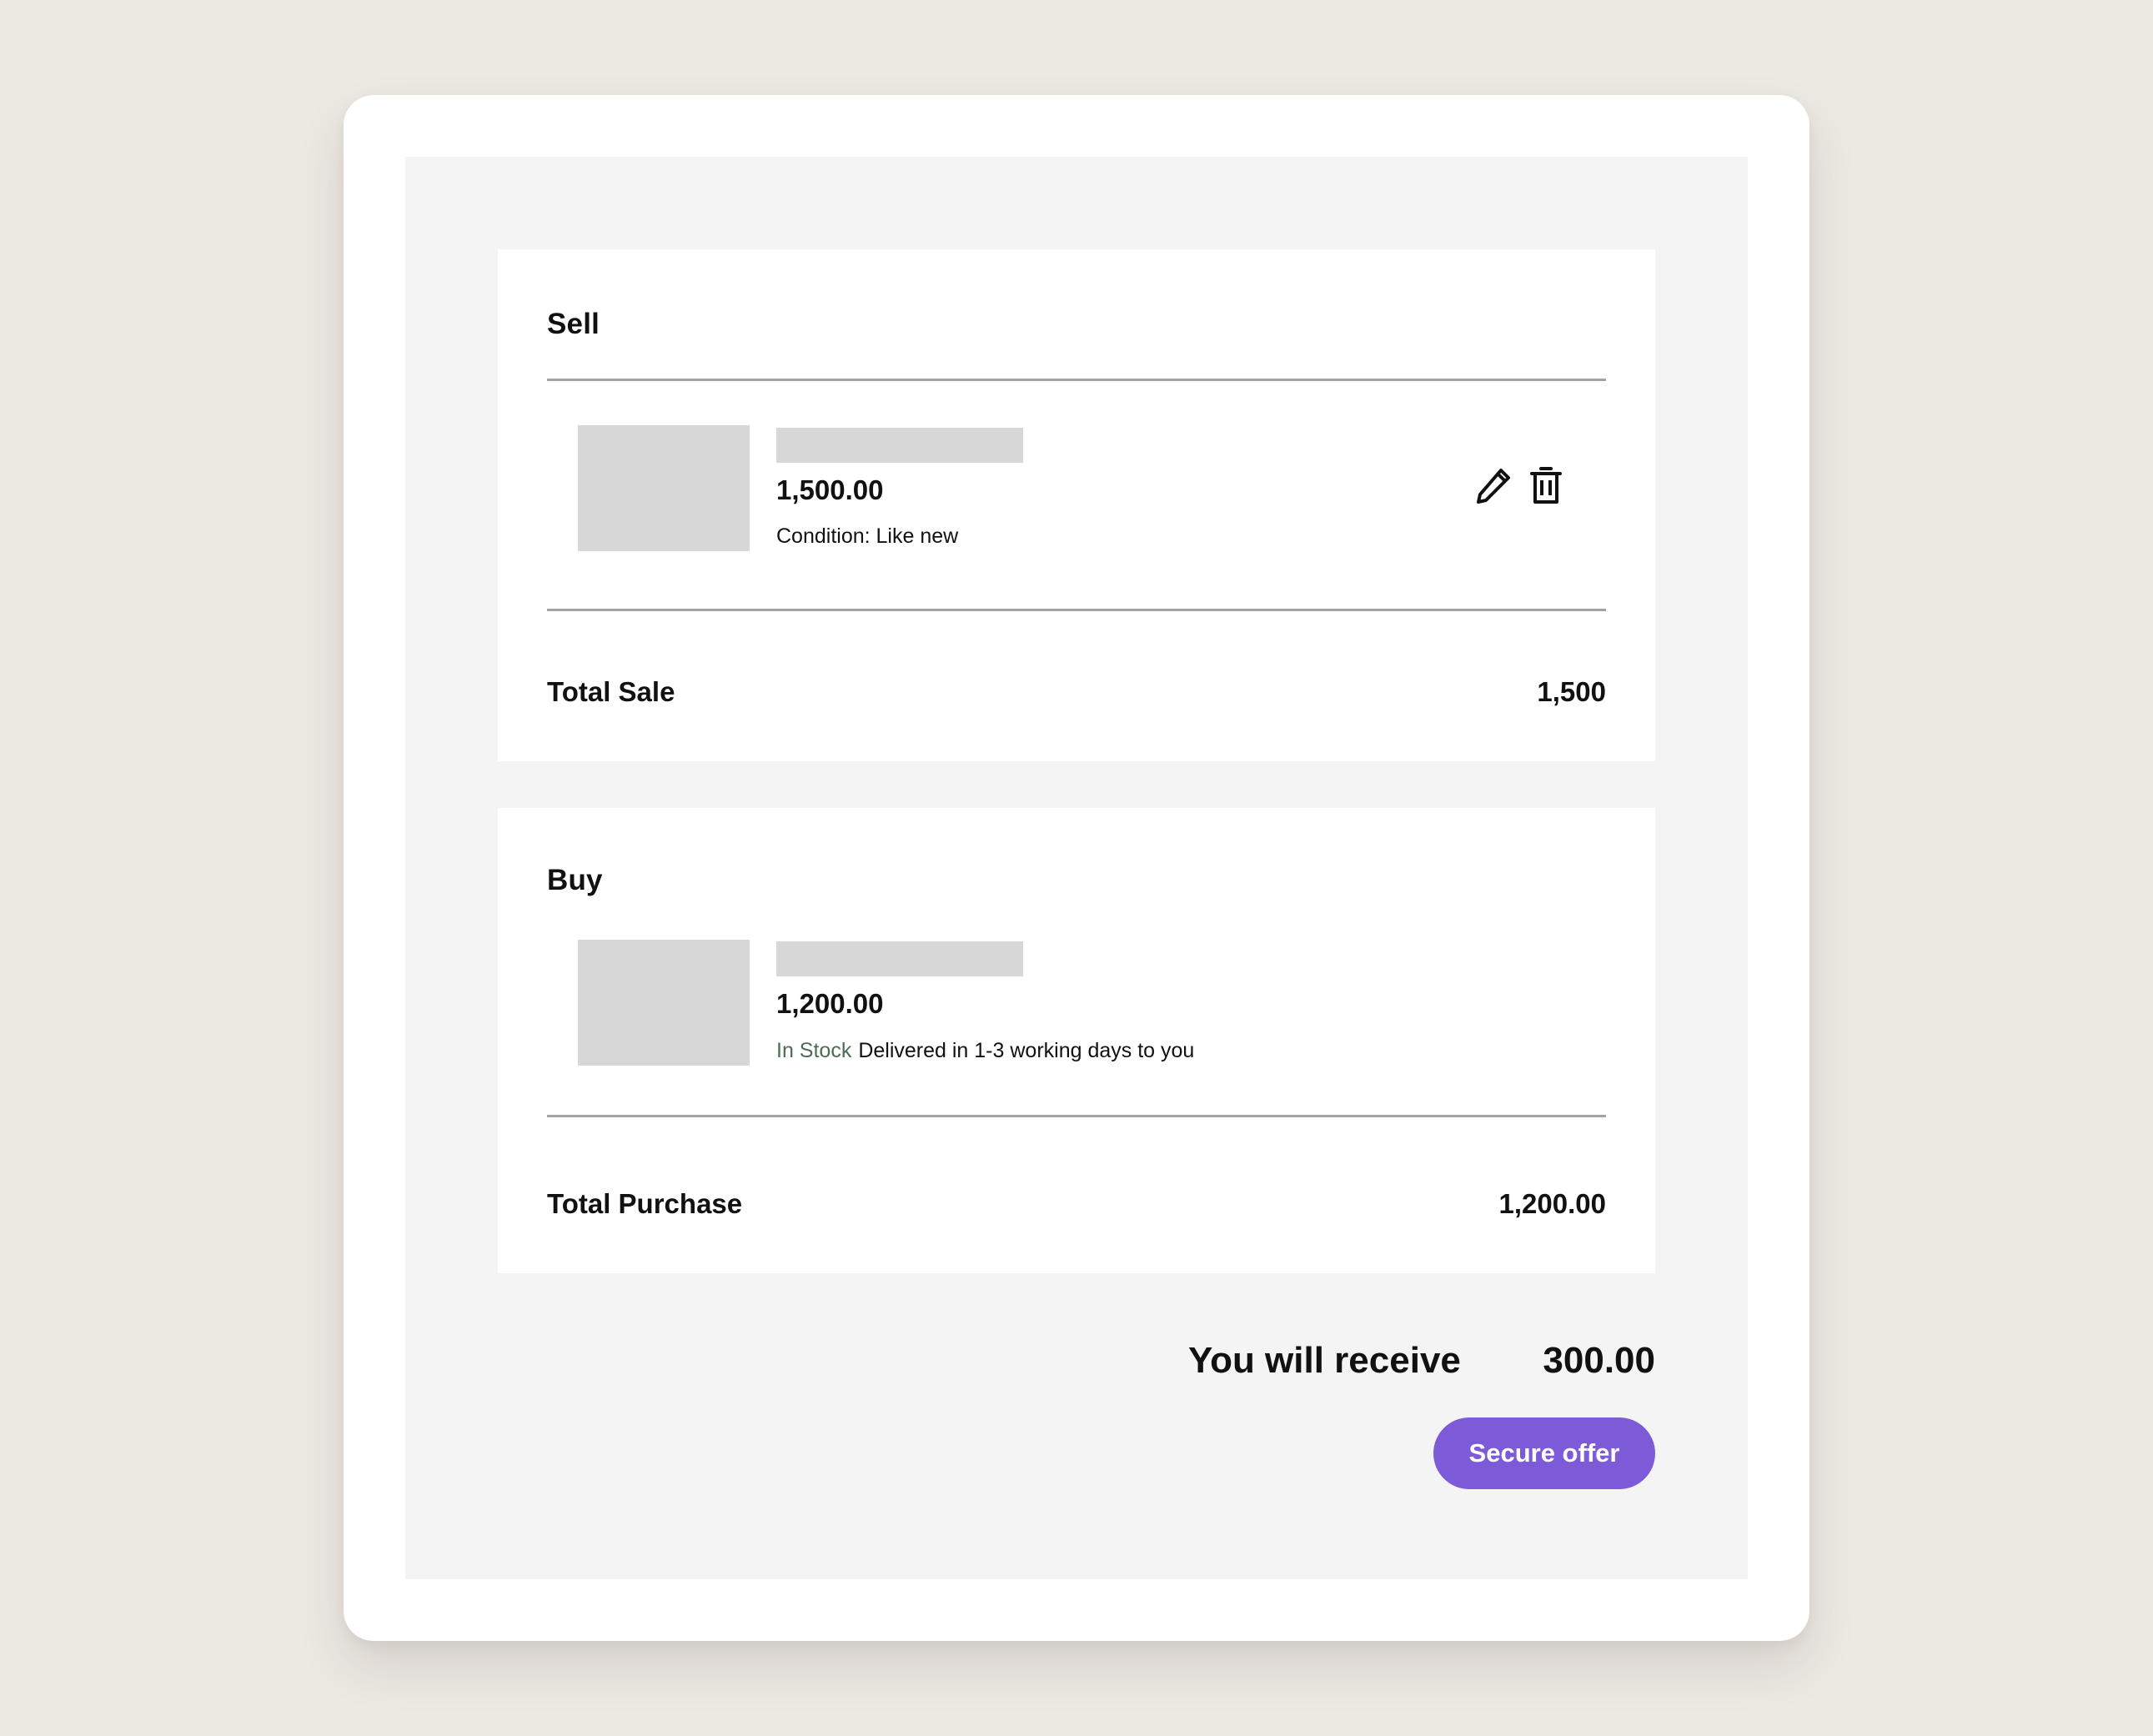 This screenshot has width=2153, height=1736. What do you see at coordinates (664, 1003) in the screenshot?
I see `buy-item-image` at bounding box center [664, 1003].